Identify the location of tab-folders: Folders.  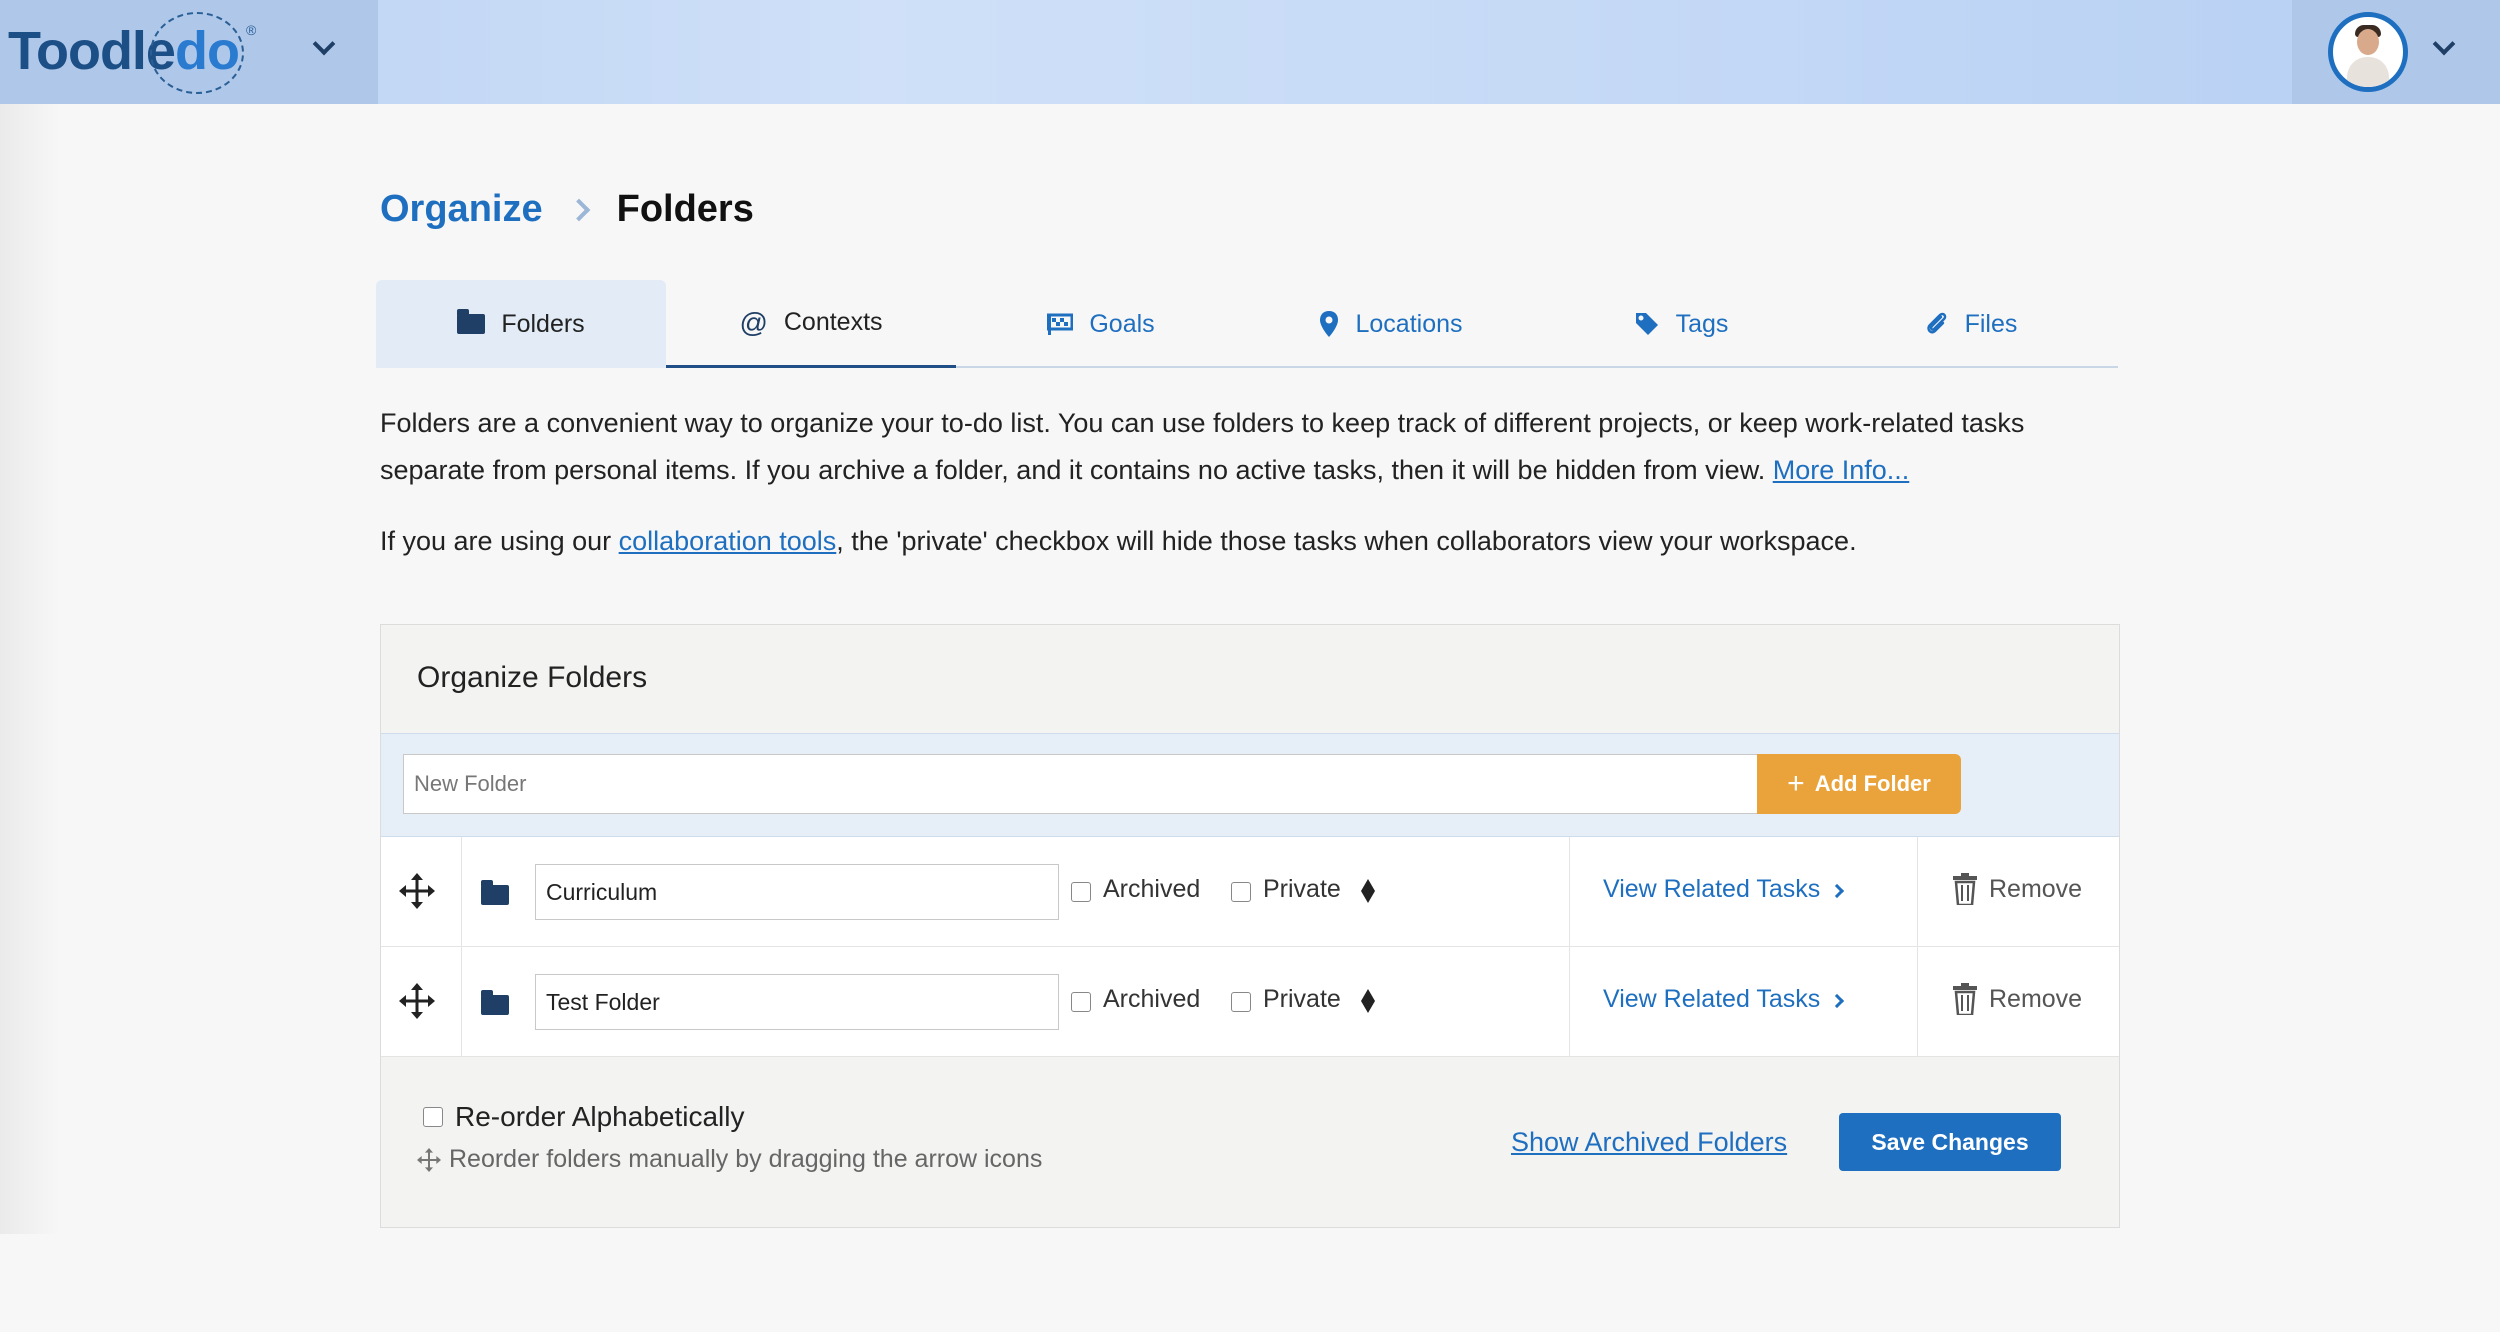
(521, 324).